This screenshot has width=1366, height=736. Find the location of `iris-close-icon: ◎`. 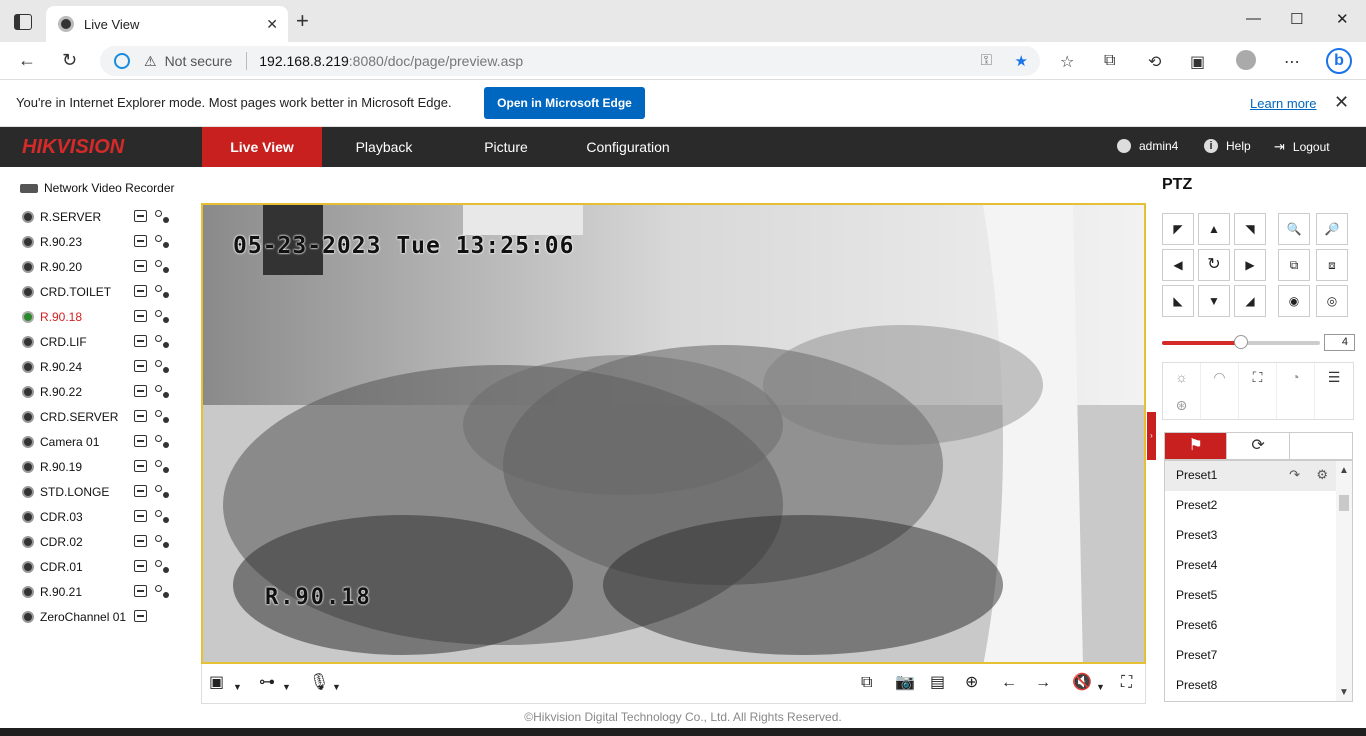

iris-close-icon: ◎ is located at coordinates (1332, 301).